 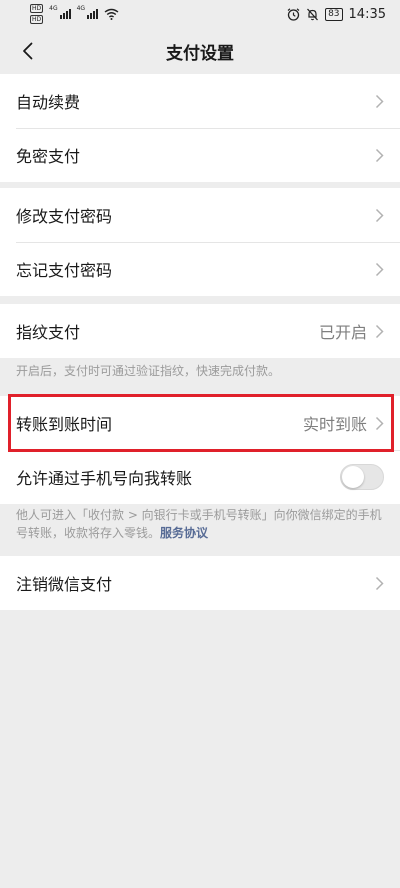 I want to click on password-free-payment-row: 免密支付, so click(x=200, y=155).